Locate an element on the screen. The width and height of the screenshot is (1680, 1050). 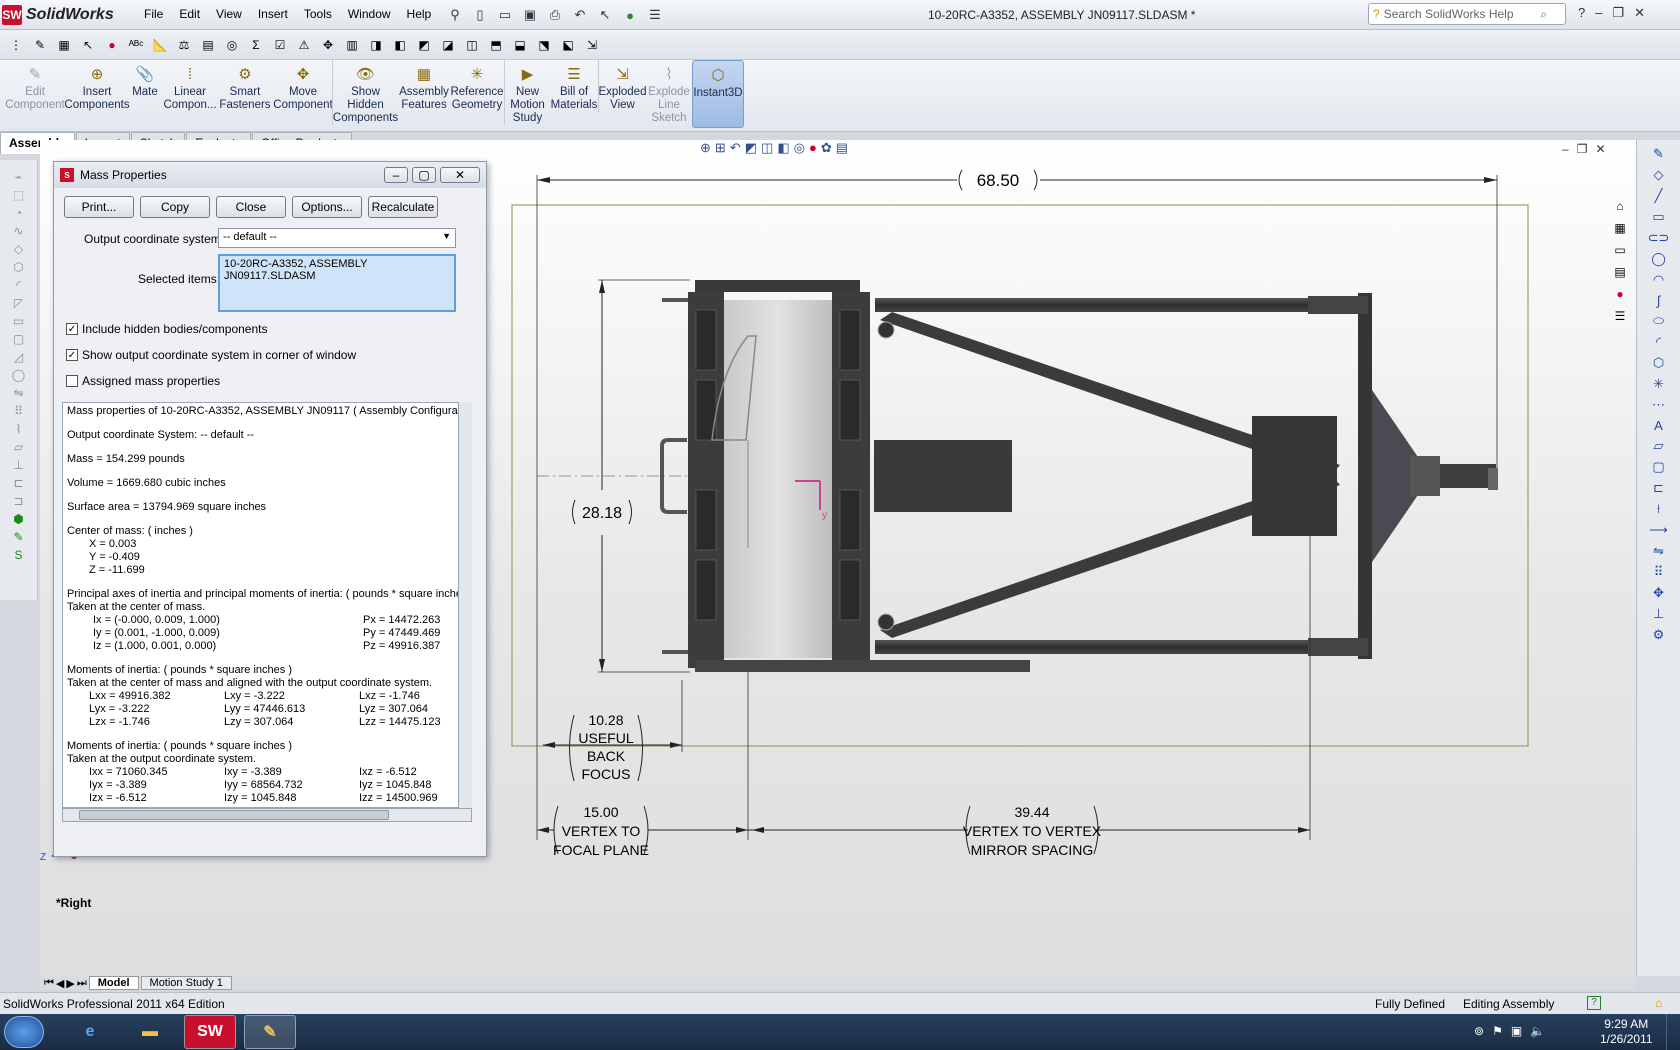
scrollbar-thumb is located at coordinates (234, 815).